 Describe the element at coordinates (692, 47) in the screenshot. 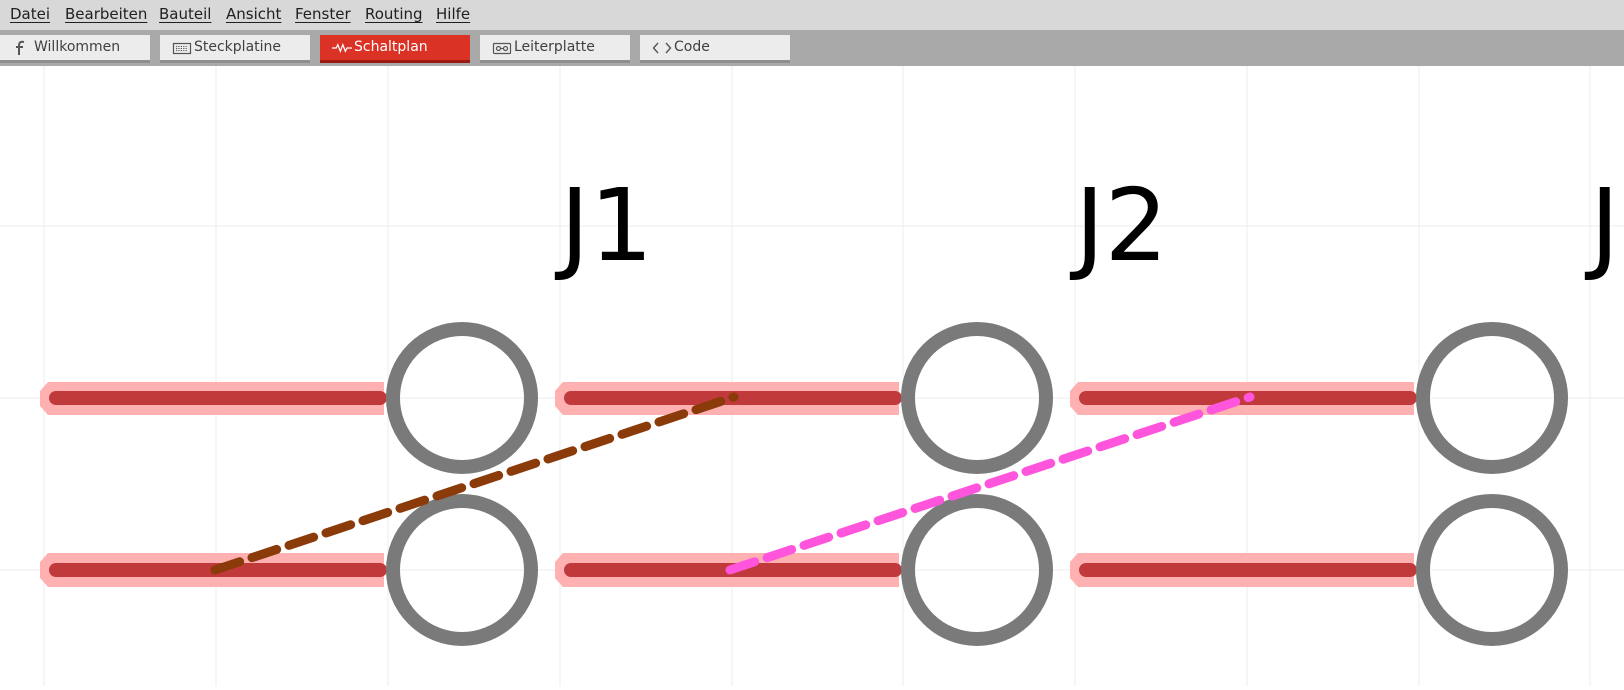

I see `tab-label: Code` at that location.